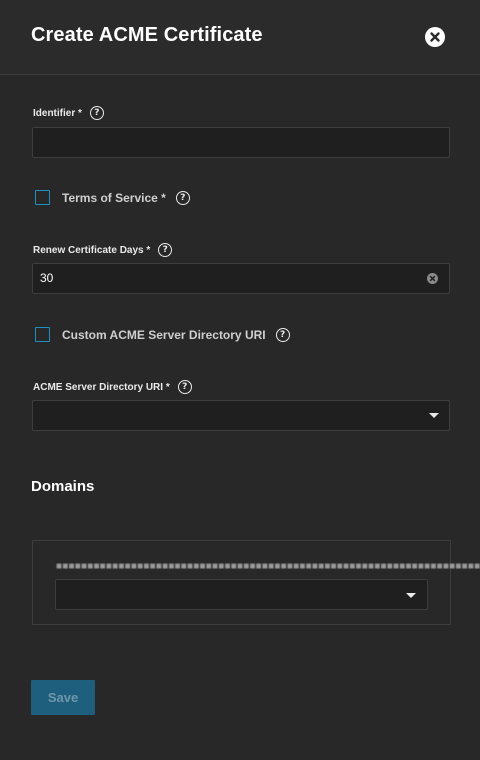 Image resolution: width=480 pixels, height=760 pixels. I want to click on terms-of-service-row: Terms of Service * ?, so click(112, 197).